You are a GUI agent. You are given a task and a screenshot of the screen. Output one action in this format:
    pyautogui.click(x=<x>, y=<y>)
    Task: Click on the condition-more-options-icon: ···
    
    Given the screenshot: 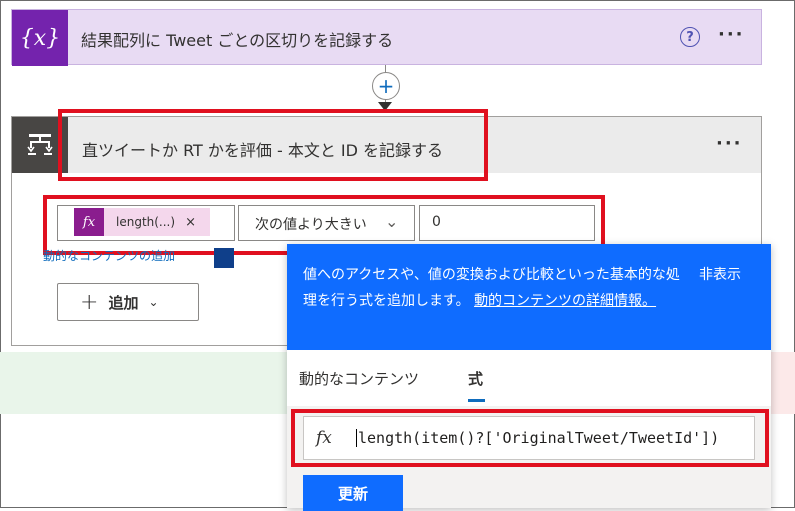 What is the action you would take?
    pyautogui.click(x=729, y=143)
    